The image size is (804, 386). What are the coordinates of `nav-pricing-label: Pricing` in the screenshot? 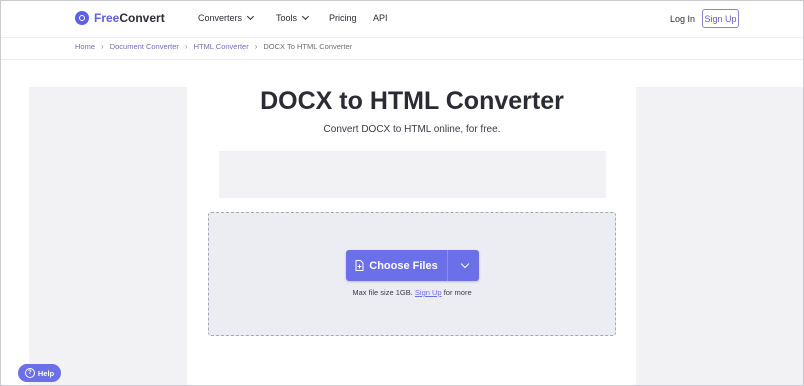 It's located at (343, 18).